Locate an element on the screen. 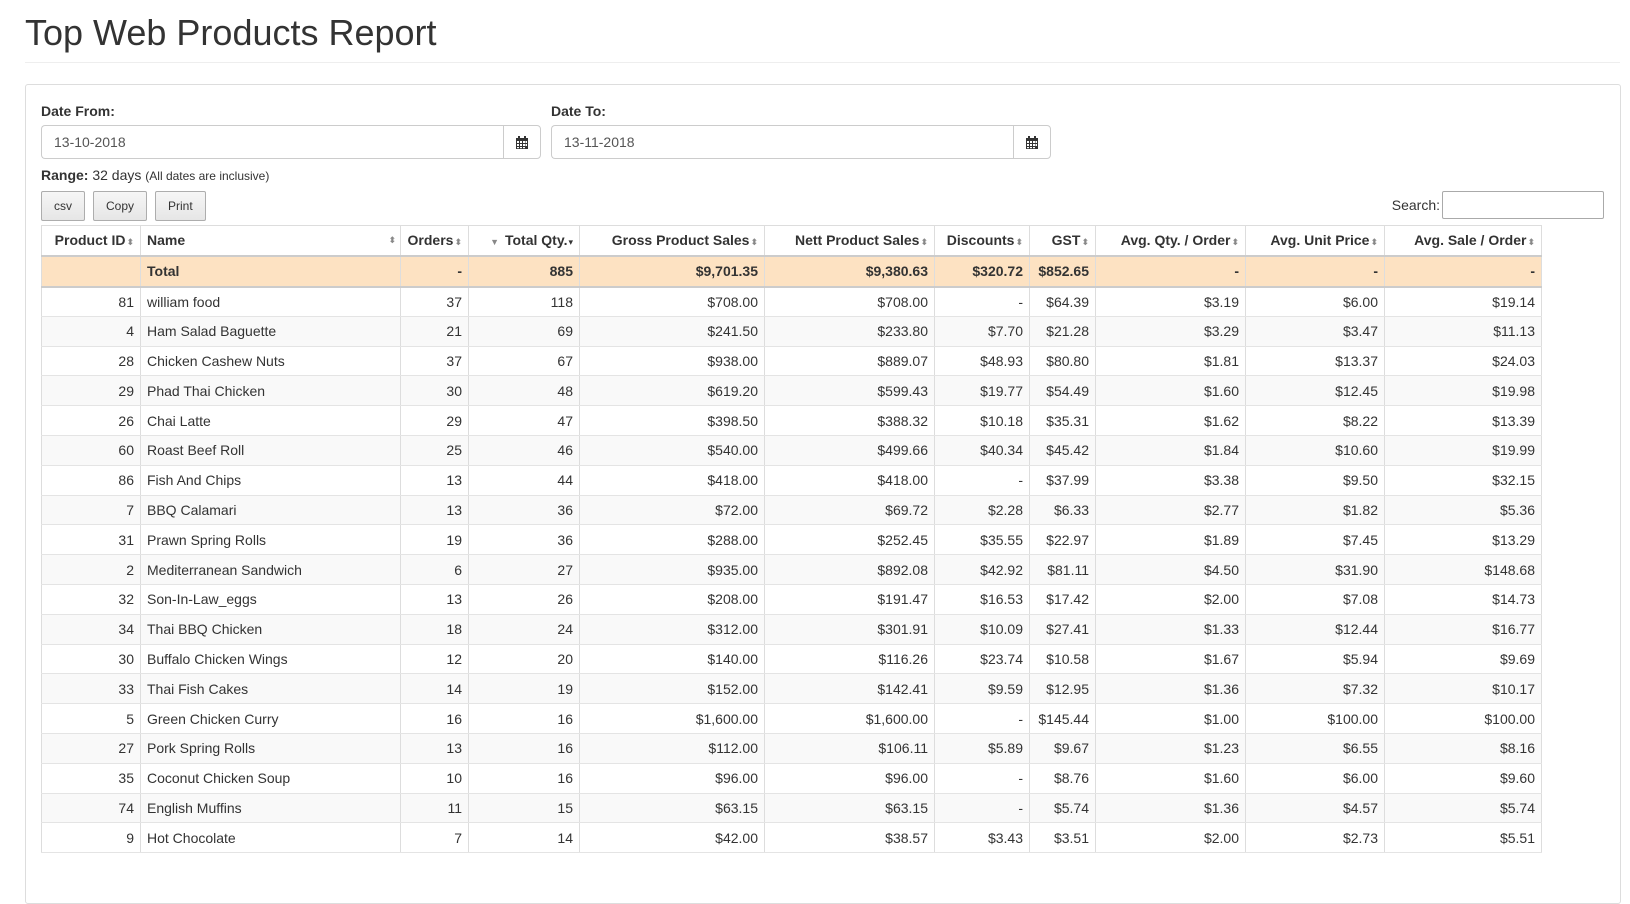  table-cell: $9.50 is located at coordinates (1315, 480).